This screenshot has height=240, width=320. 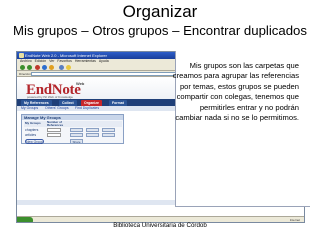 What do you see at coordinates (72, 117) in the screenshot?
I see `panel-title: Manage My Groups` at bounding box center [72, 117].